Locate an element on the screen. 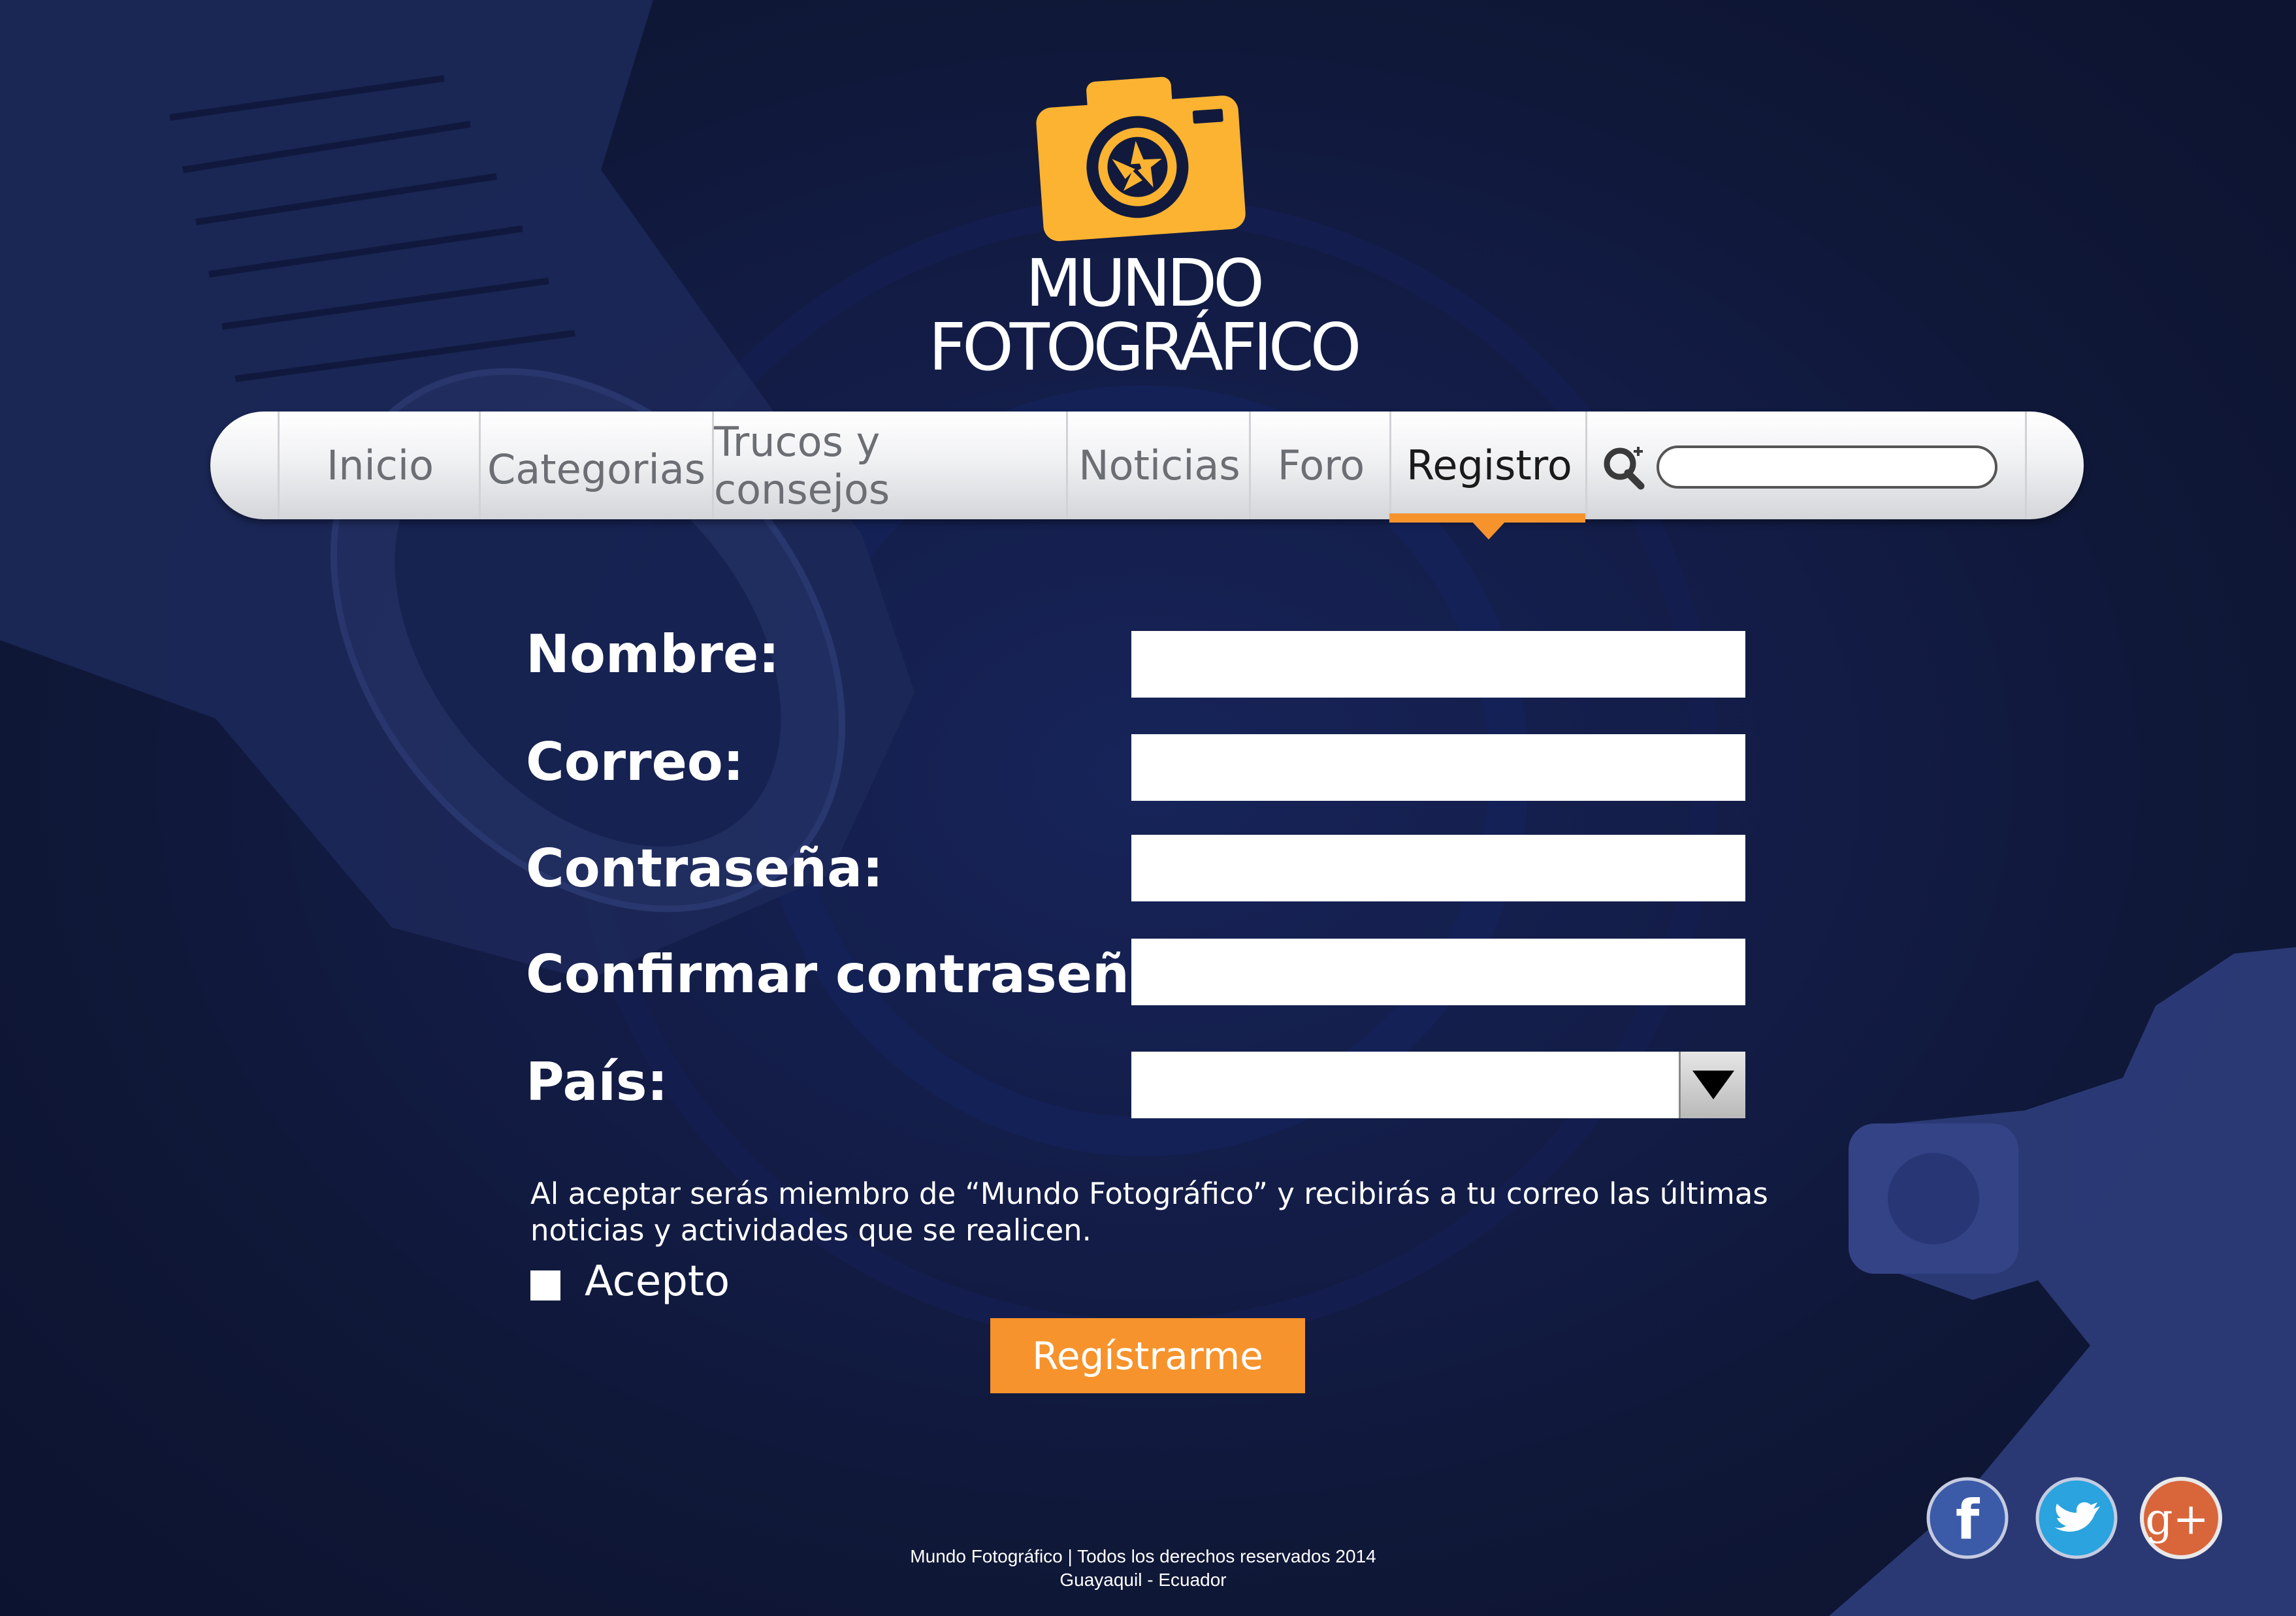 This screenshot has width=2296, height=1616. nav-item-inicio: Inicio is located at coordinates (379, 465).